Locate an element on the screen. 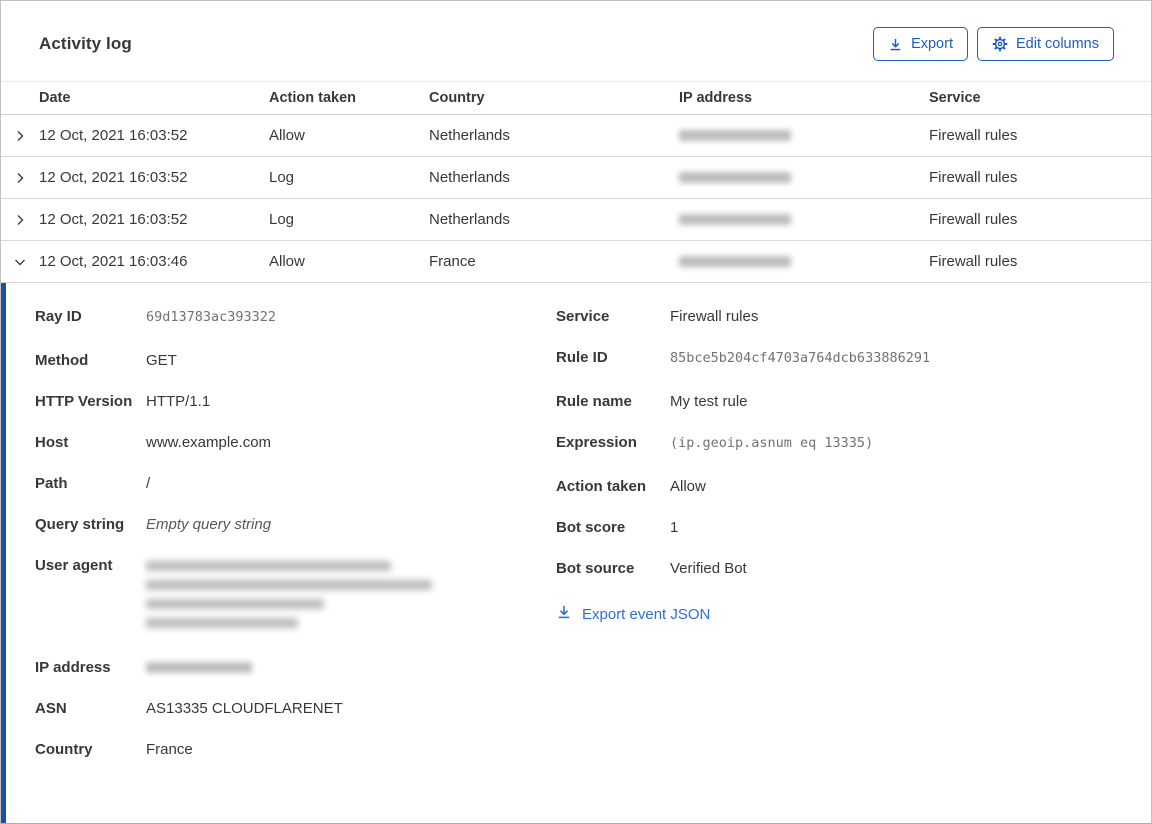  detail-field: Ray ID 69d13783ac393322 is located at coordinates (295, 318).